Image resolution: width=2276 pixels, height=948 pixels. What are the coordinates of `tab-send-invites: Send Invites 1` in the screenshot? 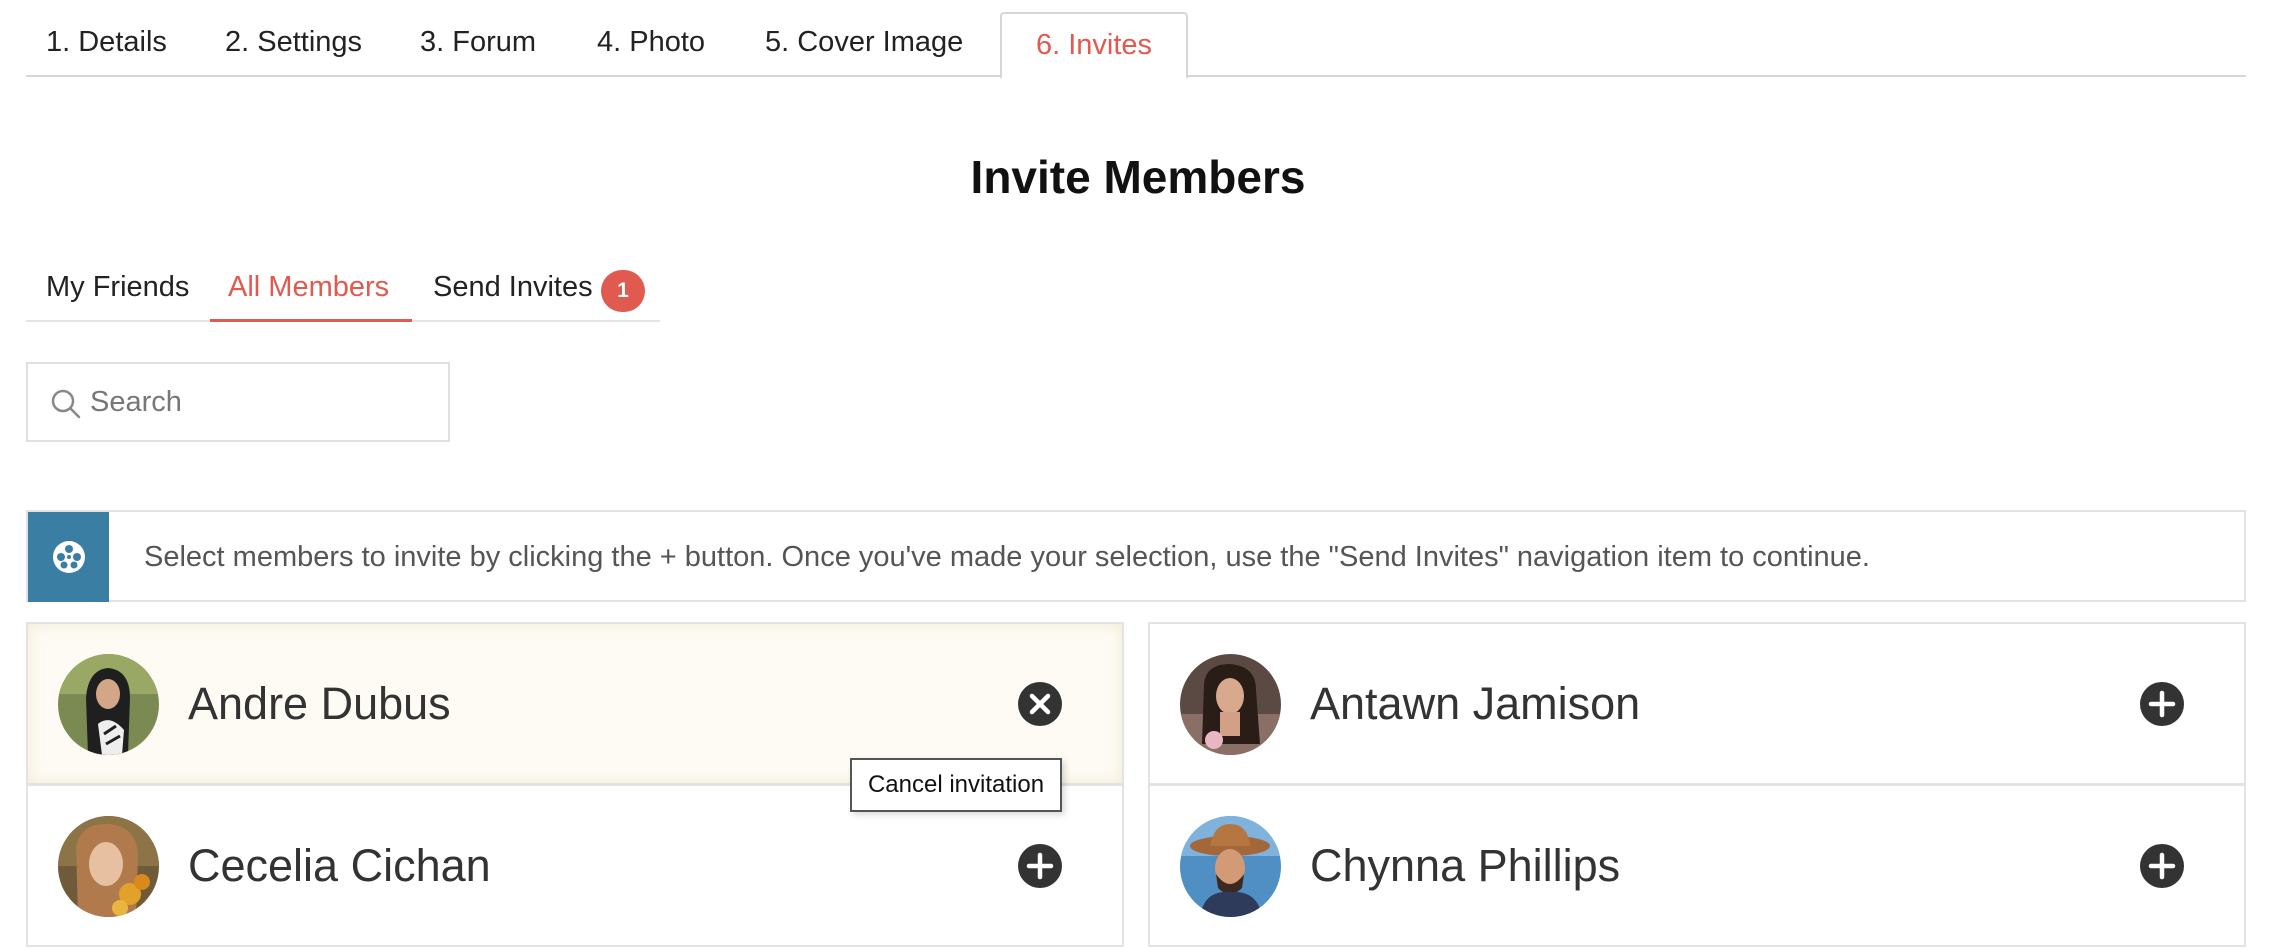 It's located at (551, 292).